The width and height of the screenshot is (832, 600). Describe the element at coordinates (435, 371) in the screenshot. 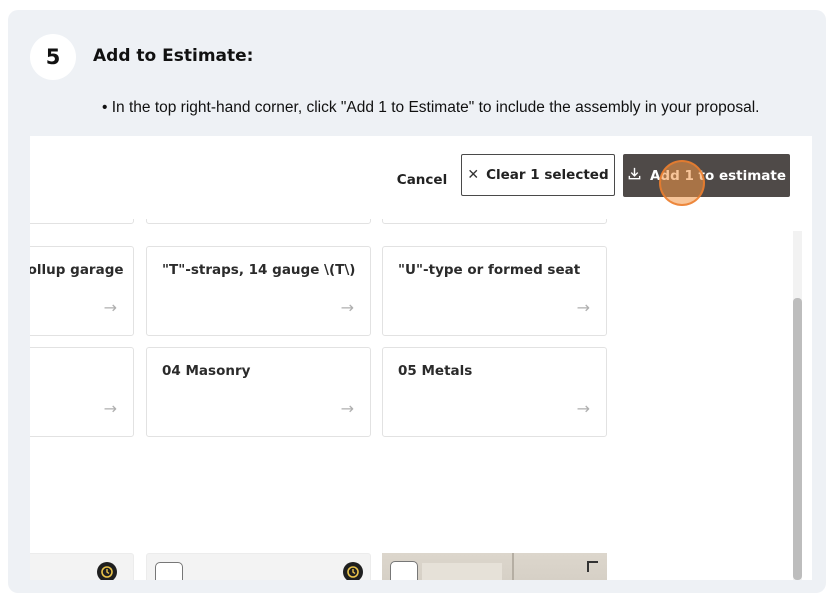

I see `tile-label: 05 Metals` at that location.